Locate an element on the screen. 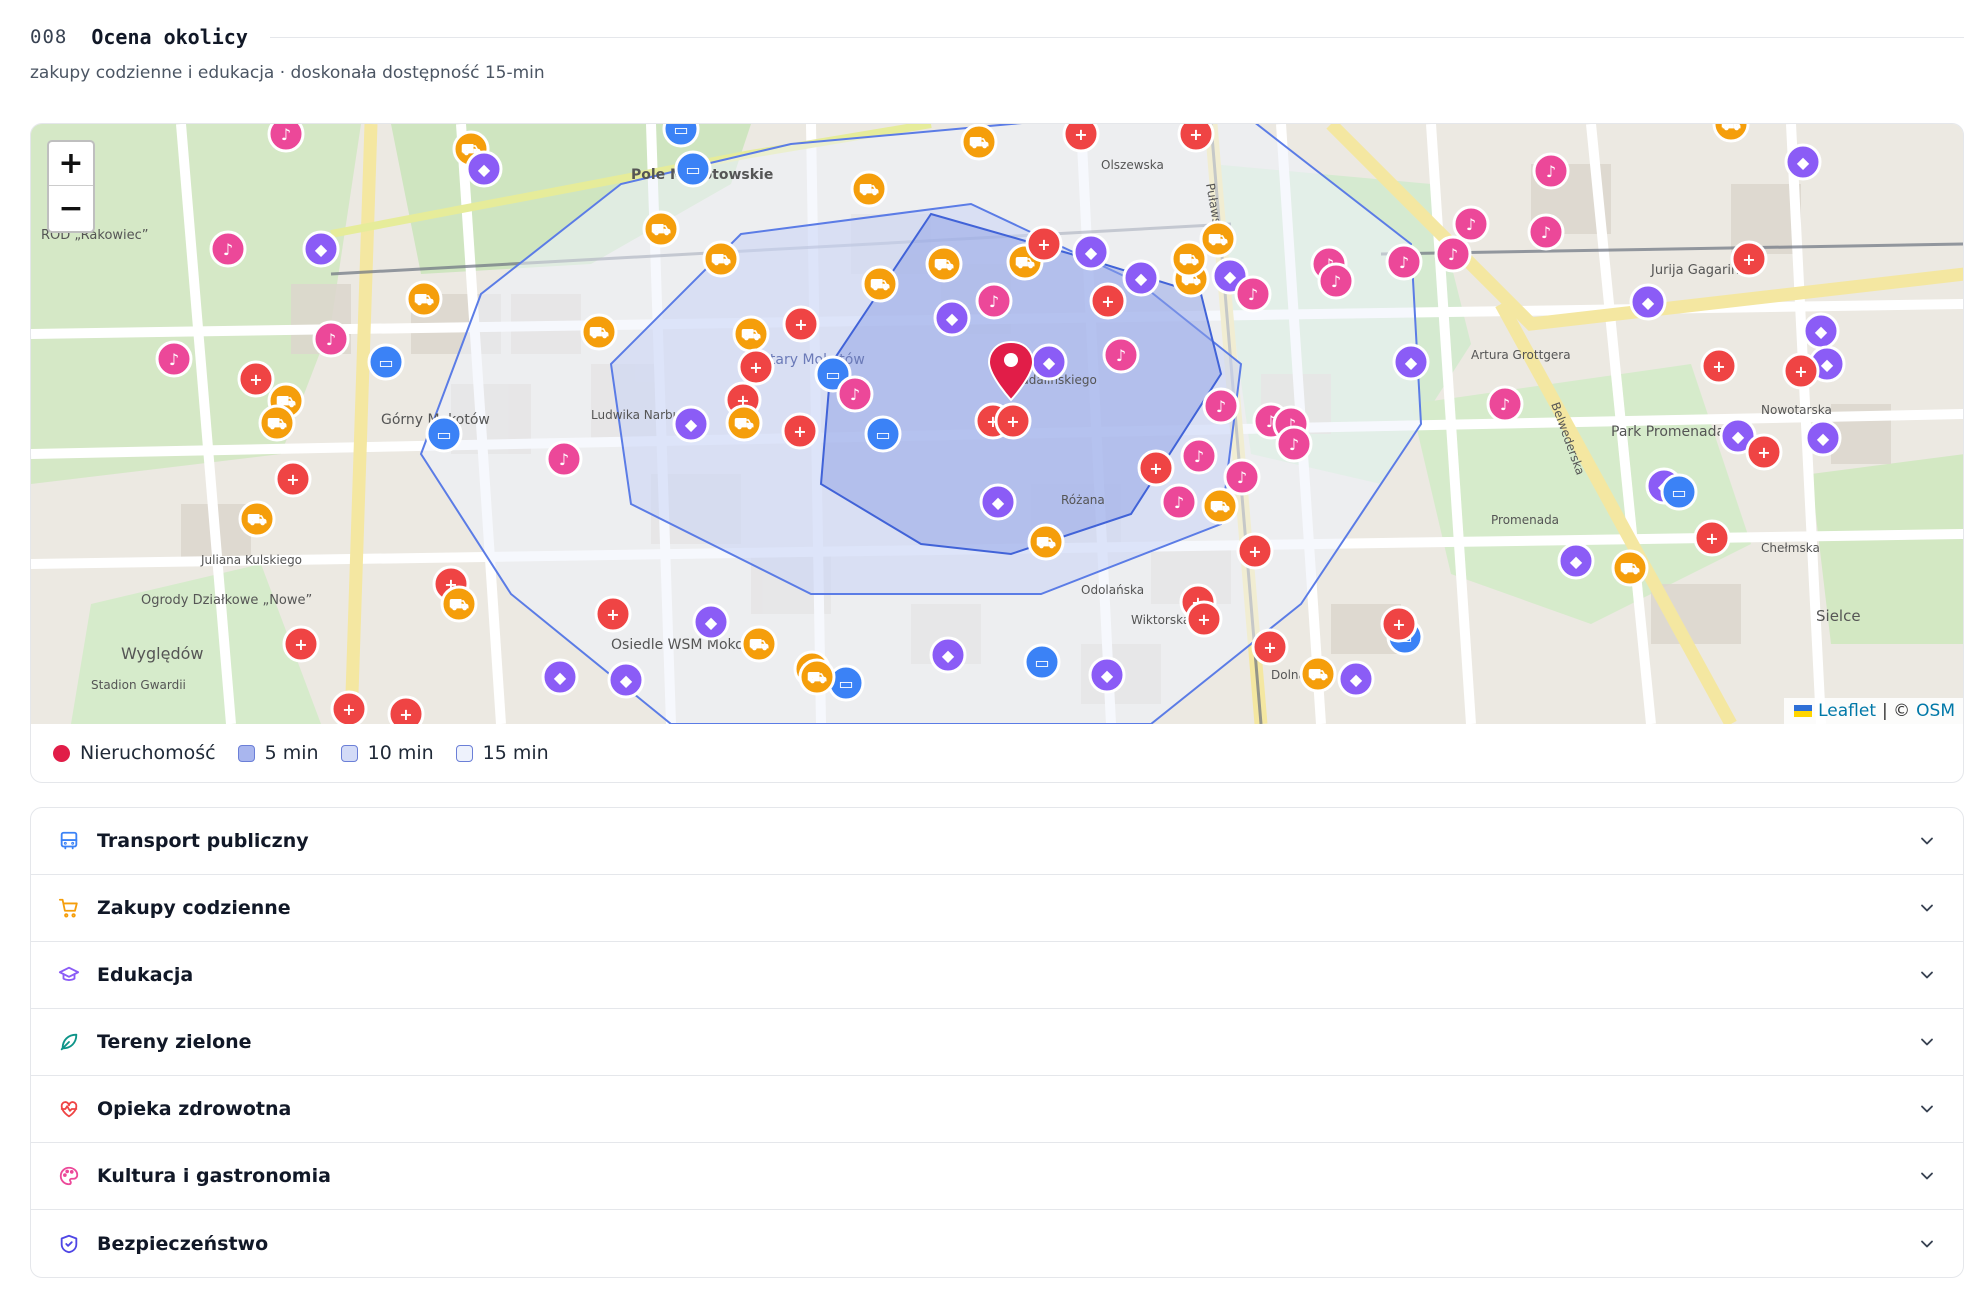  accordion-item-education: Edukacja is located at coordinates (997, 975).